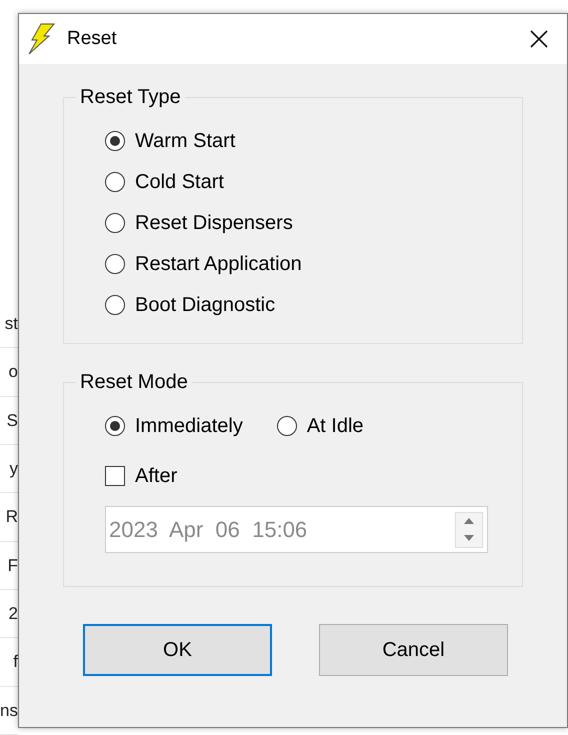 The height and width of the screenshot is (735, 568). What do you see at coordinates (14, 469) in the screenshot?
I see `background-text: y` at bounding box center [14, 469].